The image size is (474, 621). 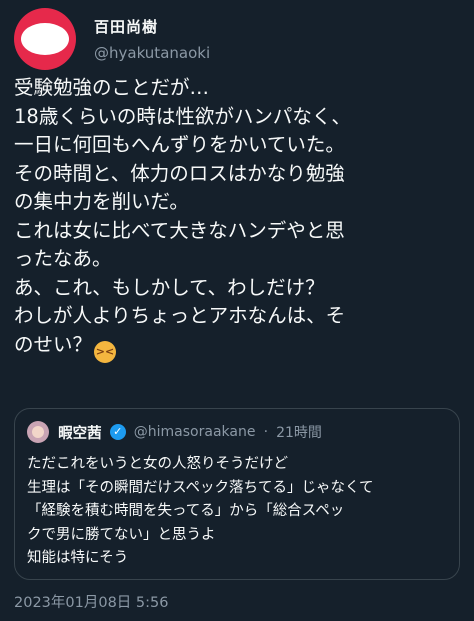 I want to click on tweet-line: の集中力を削いだ。, so click(x=101, y=201).